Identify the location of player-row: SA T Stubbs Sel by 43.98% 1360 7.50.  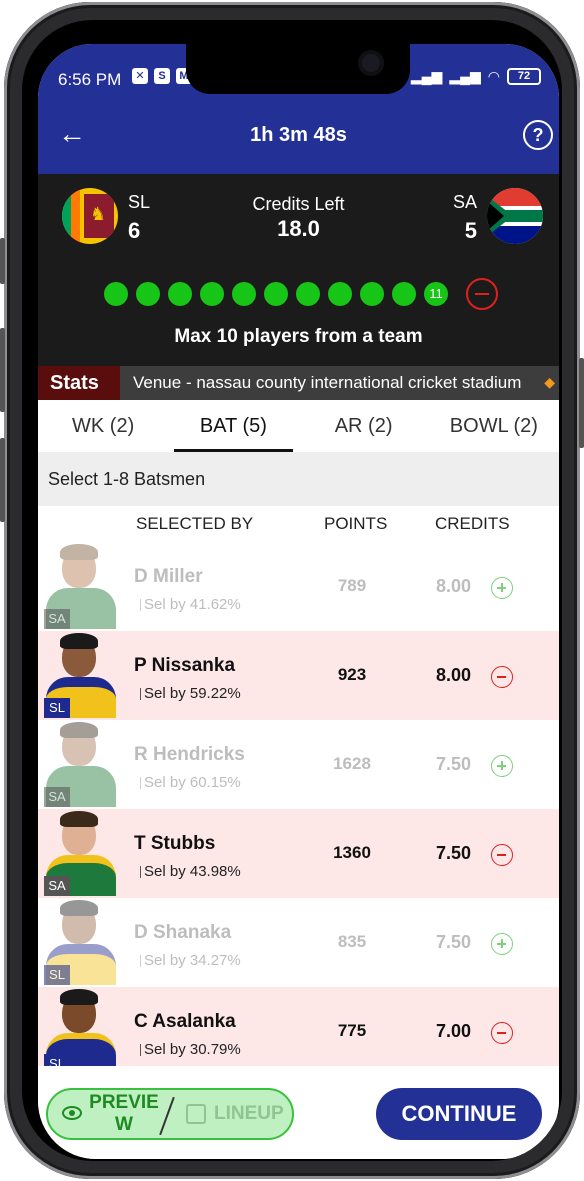
(298, 853).